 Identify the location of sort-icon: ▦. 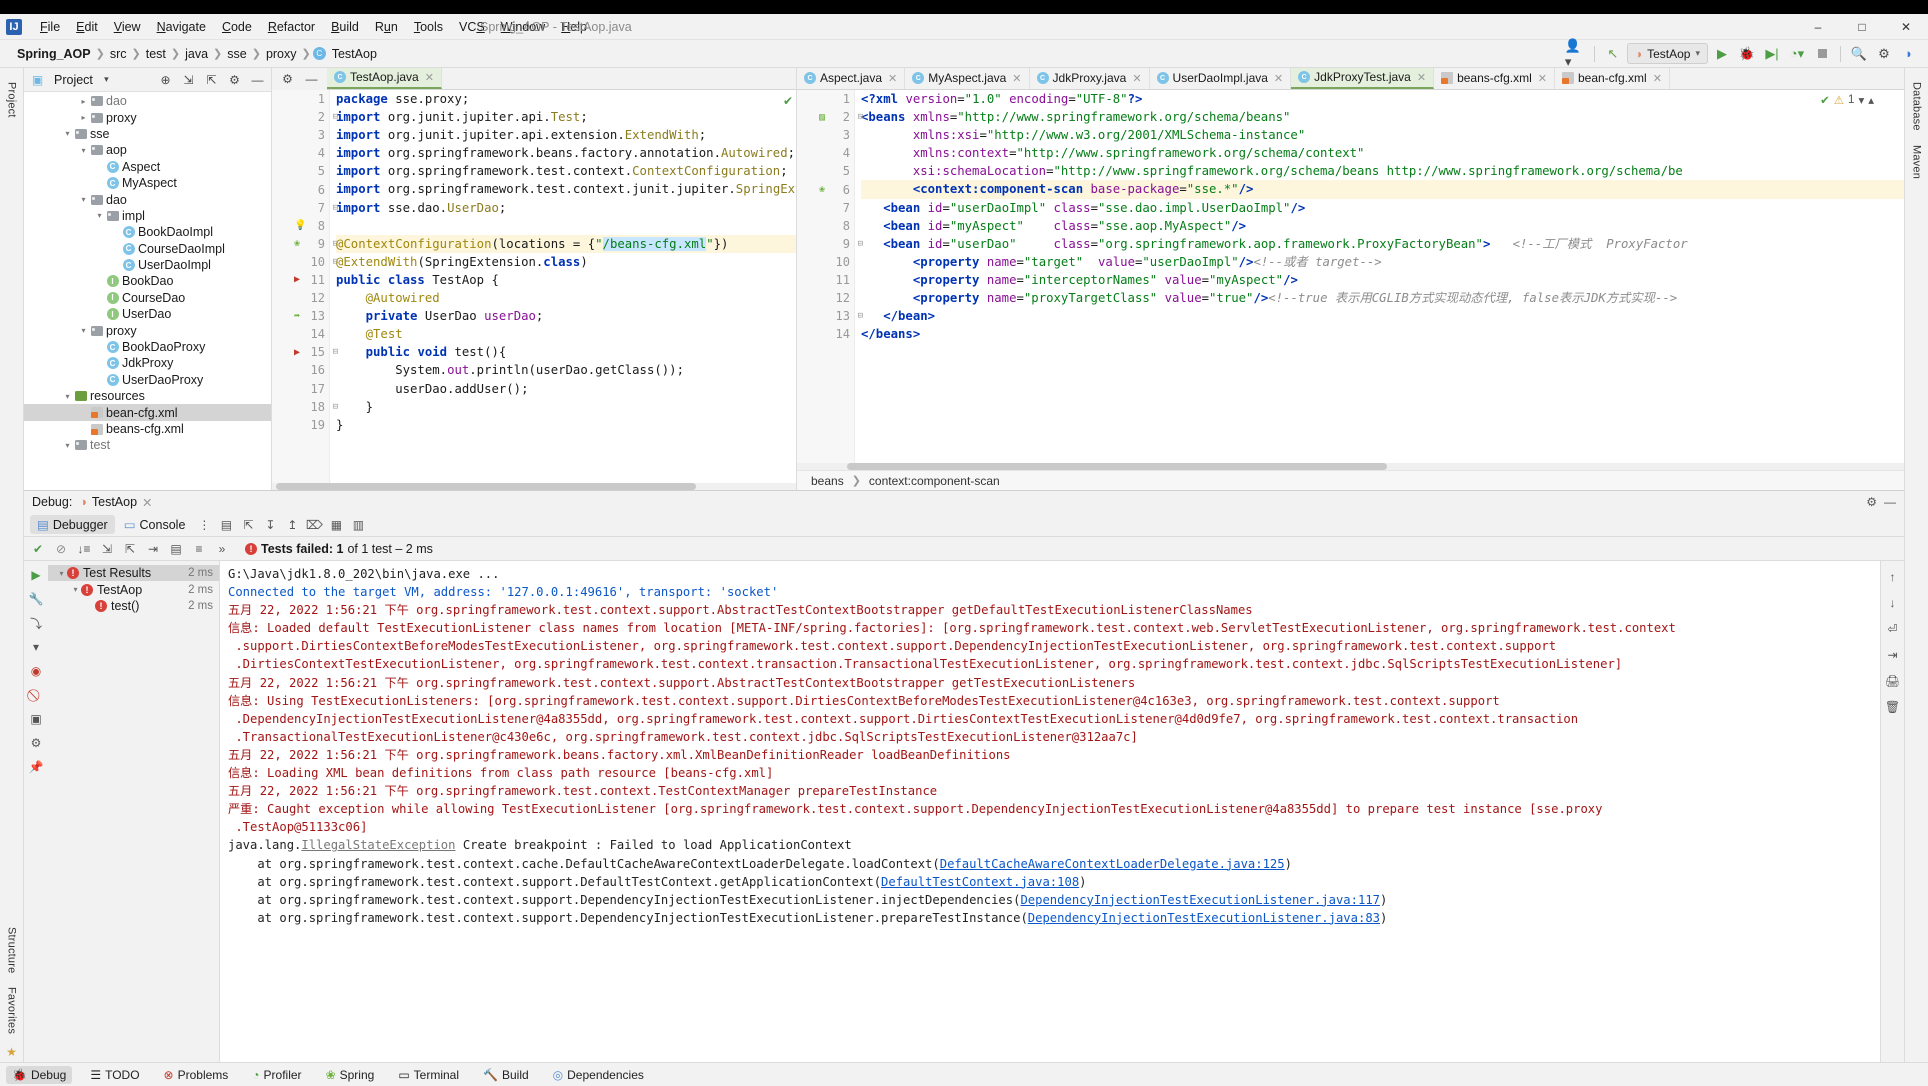
(336, 525).